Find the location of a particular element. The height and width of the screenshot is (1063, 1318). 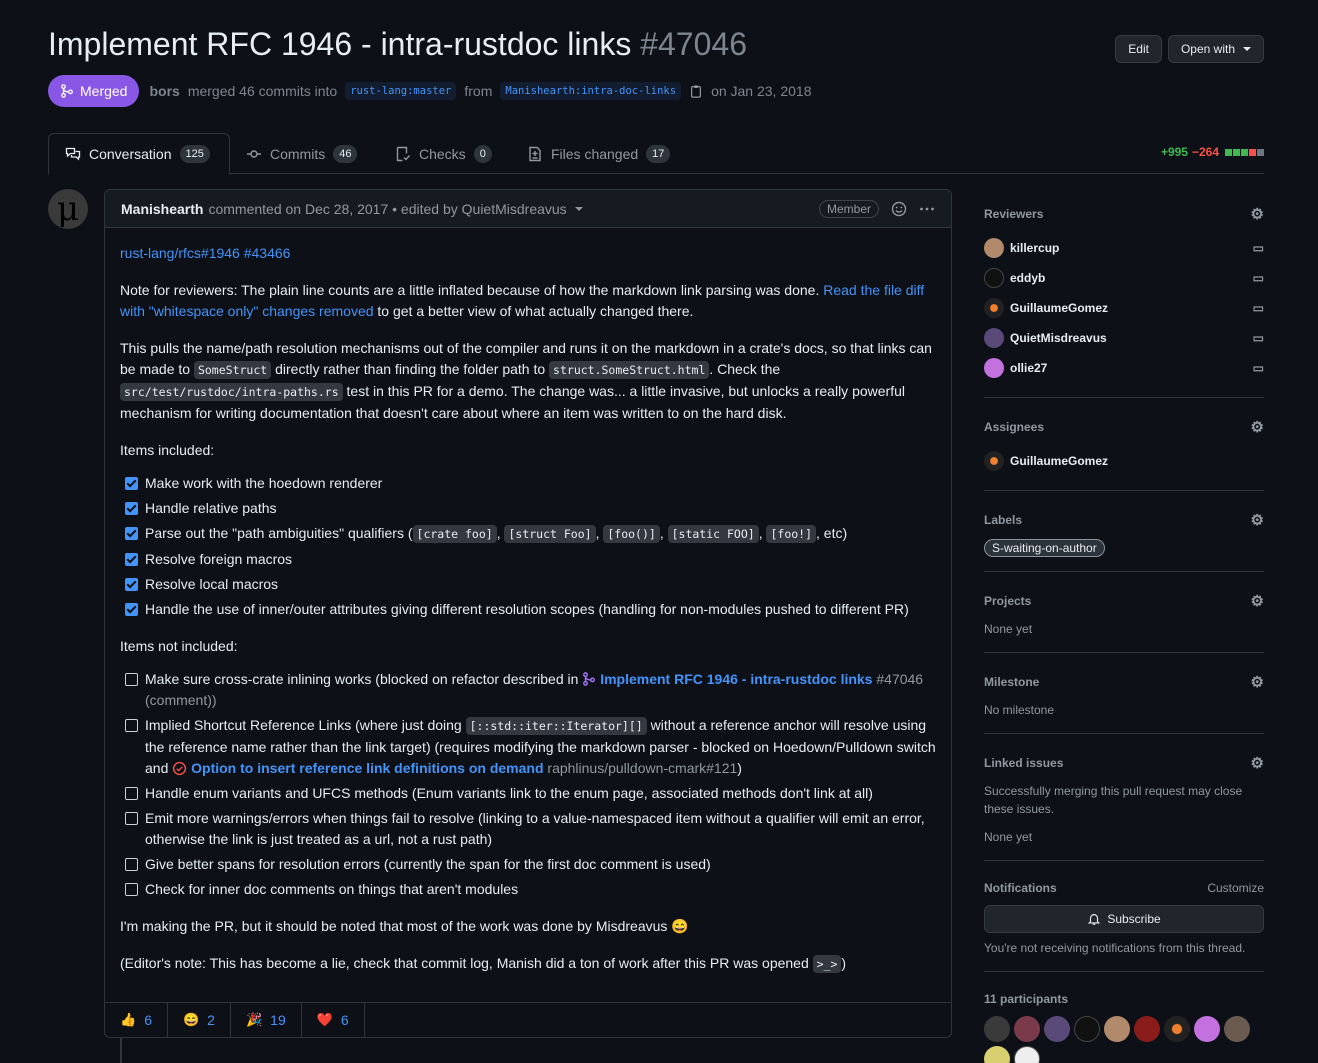

reviewer-item: ollie27 ▭ is located at coordinates (1124, 368).